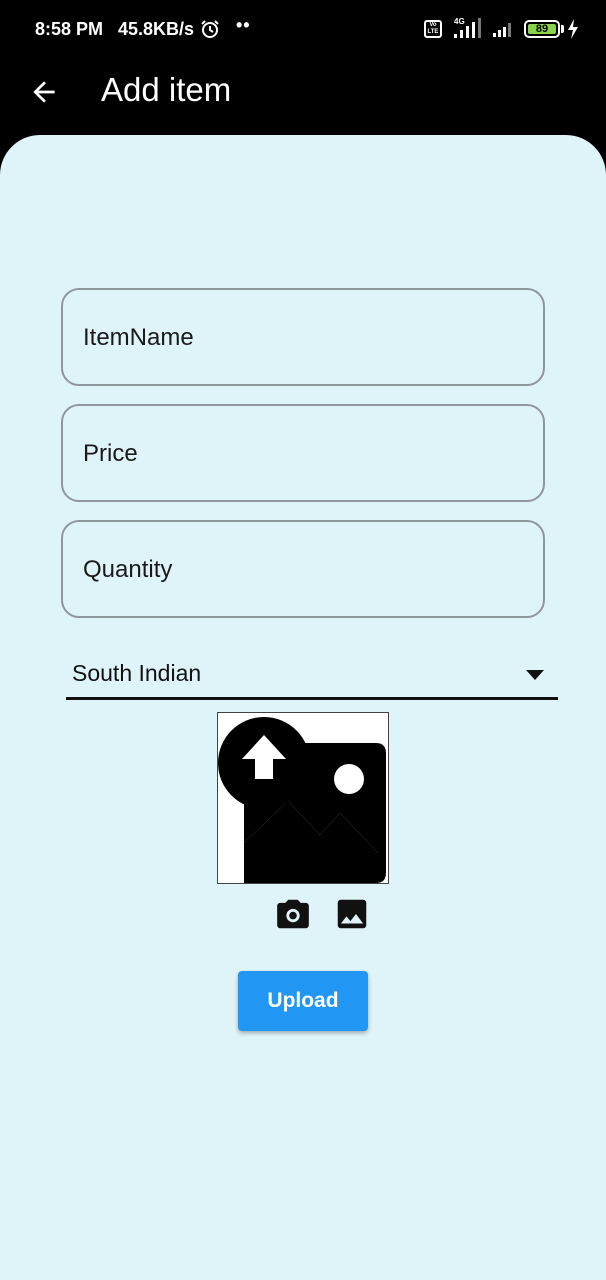 The image size is (606, 1280). I want to click on battery-tip, so click(562, 29).